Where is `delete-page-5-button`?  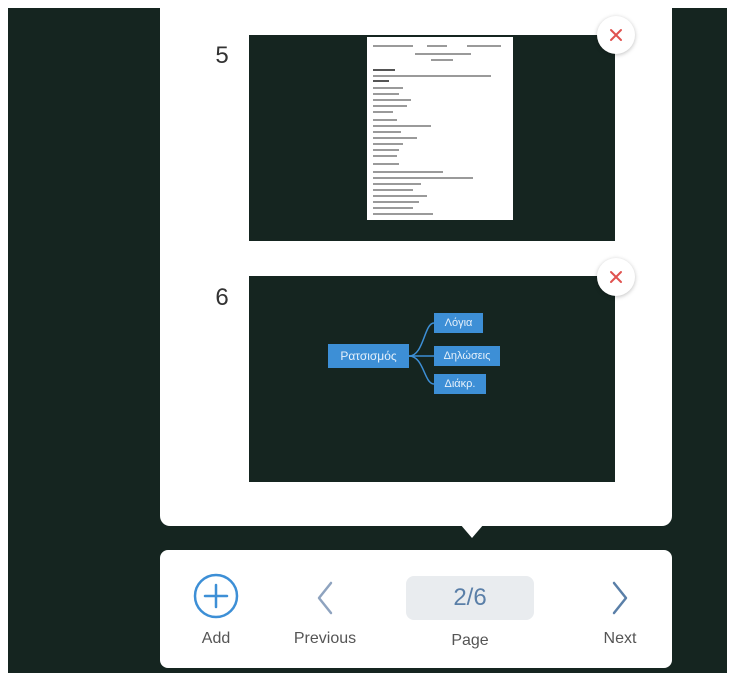 delete-page-5-button is located at coordinates (616, 35).